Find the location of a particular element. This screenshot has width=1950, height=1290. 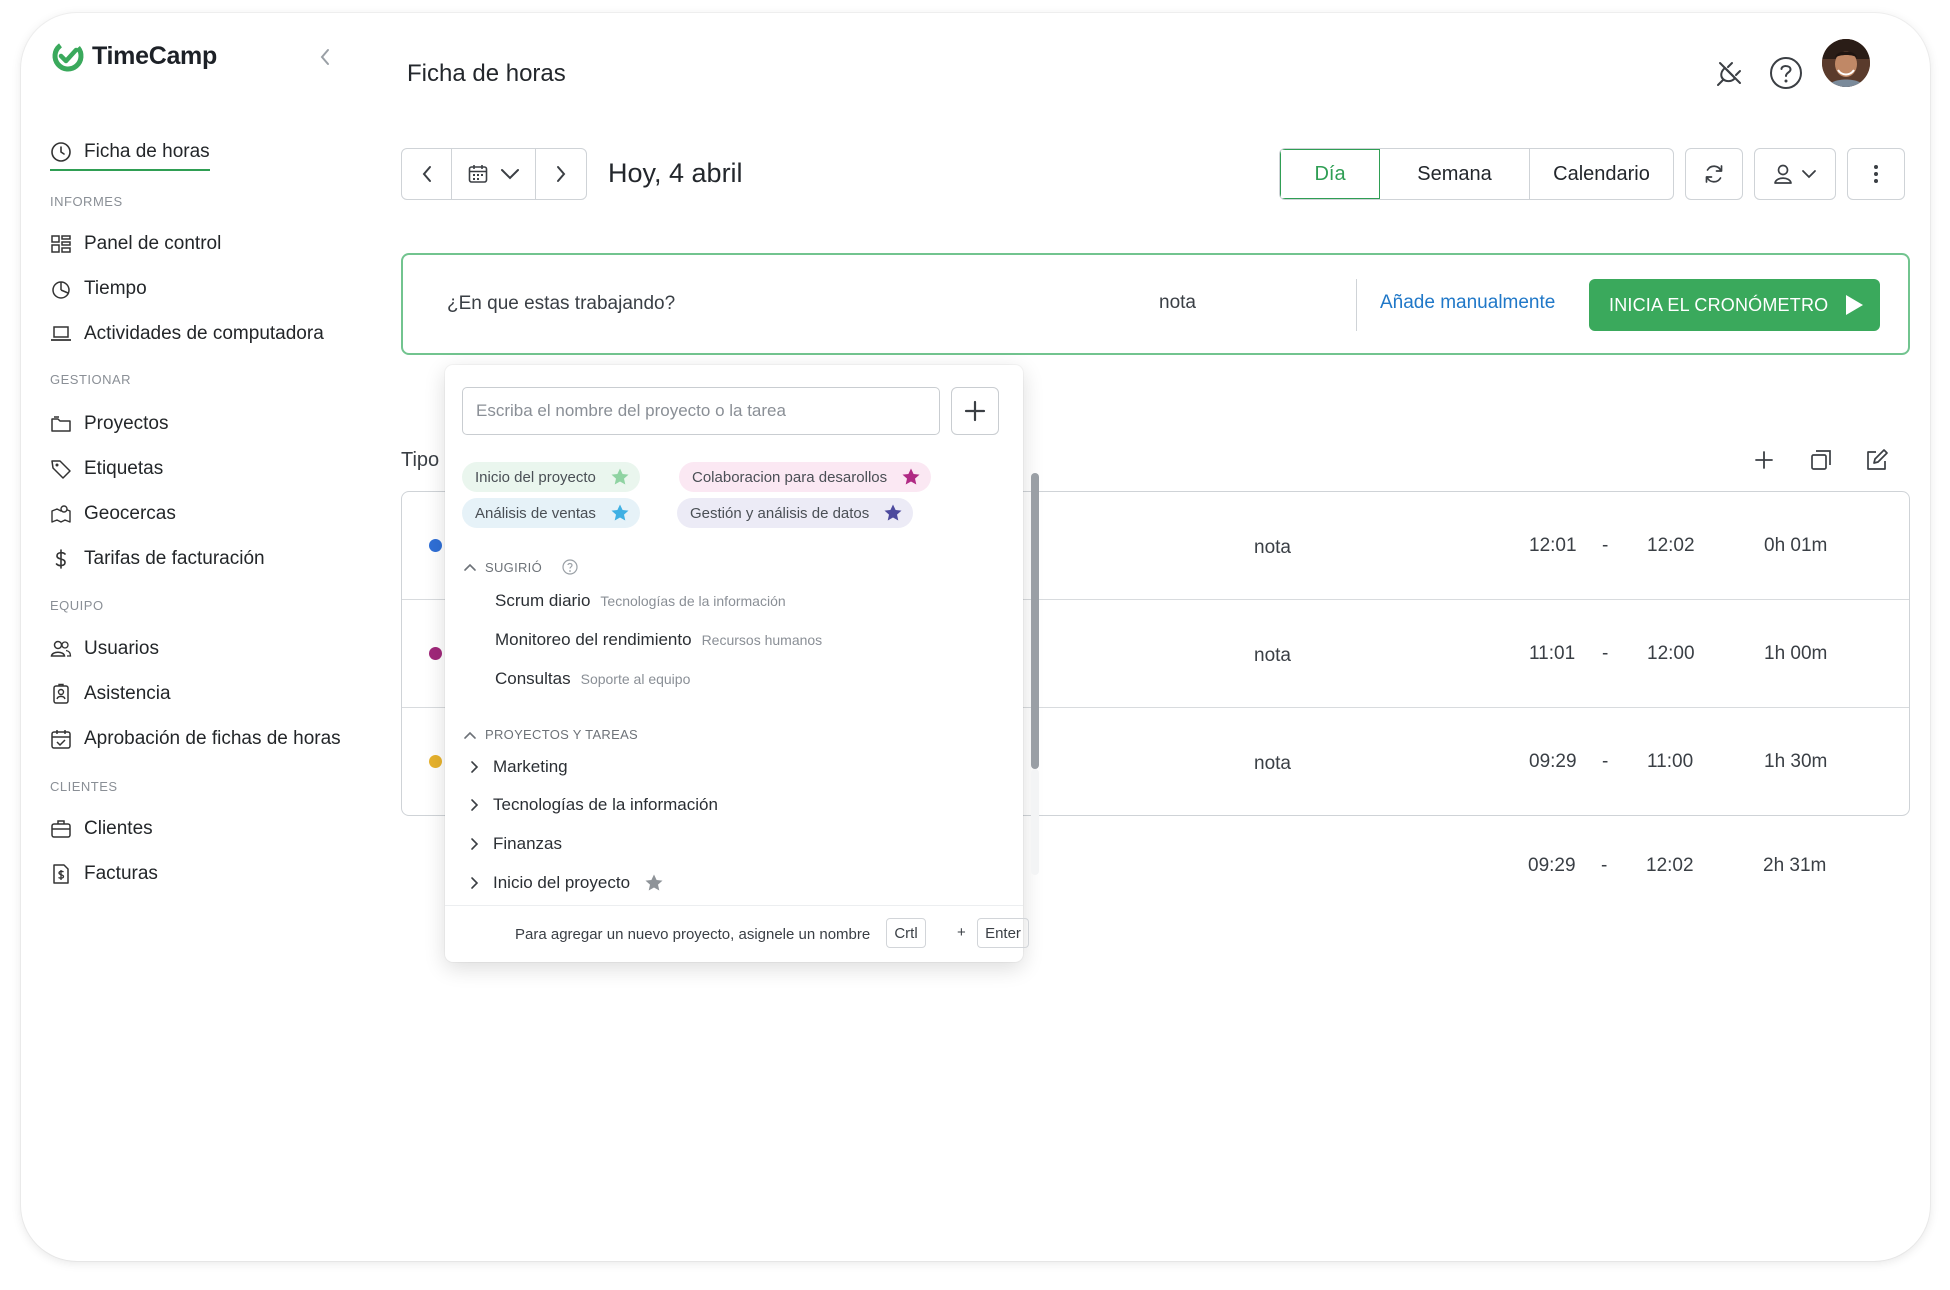

timecamp-logo-icon is located at coordinates (68, 56).